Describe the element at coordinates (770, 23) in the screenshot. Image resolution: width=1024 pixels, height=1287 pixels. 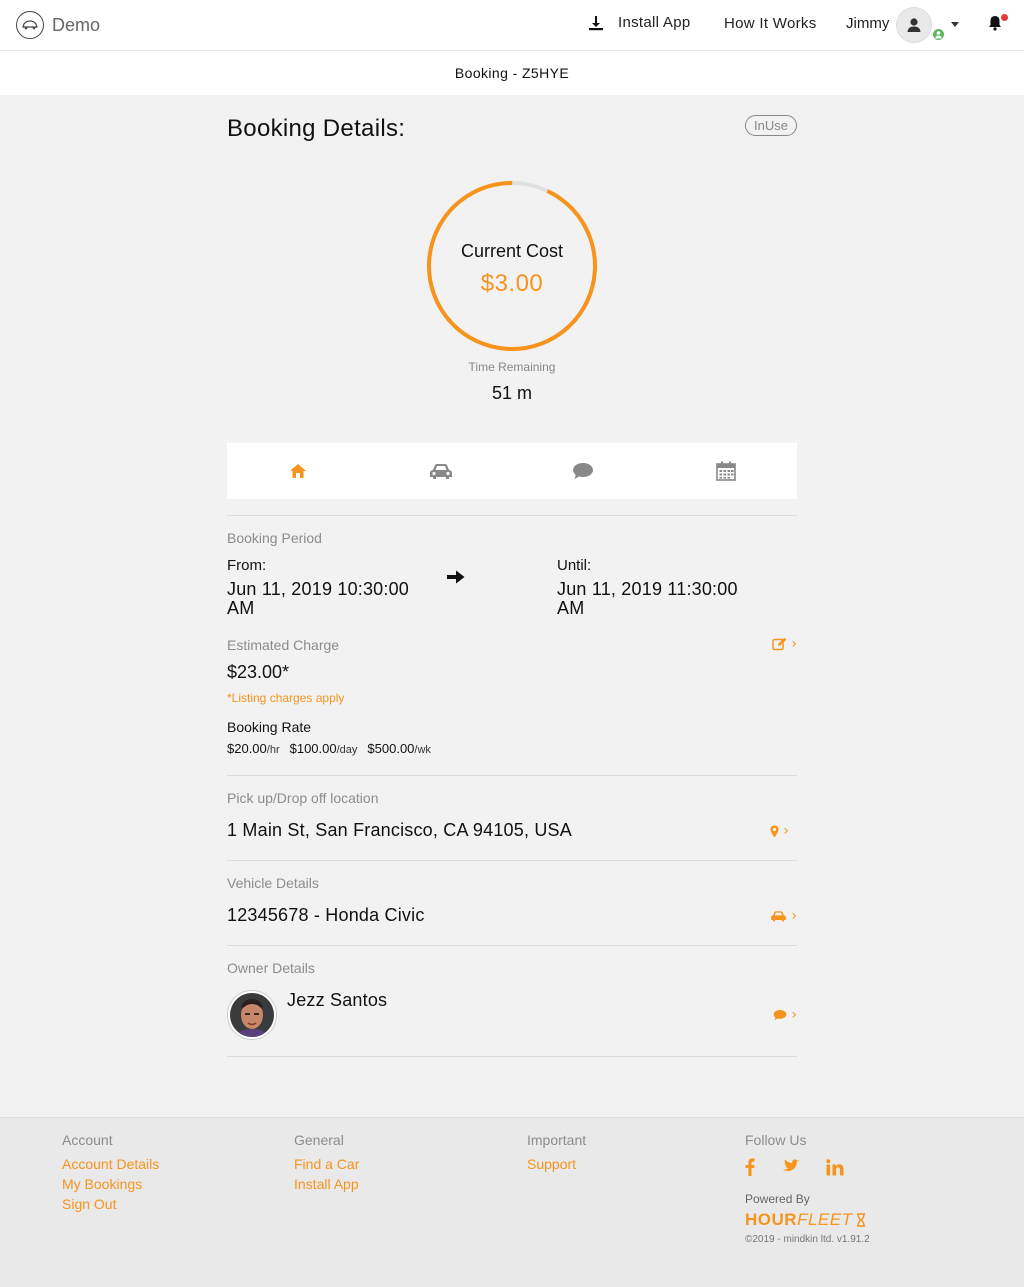
I see `how-it-works-link: How It Works` at that location.